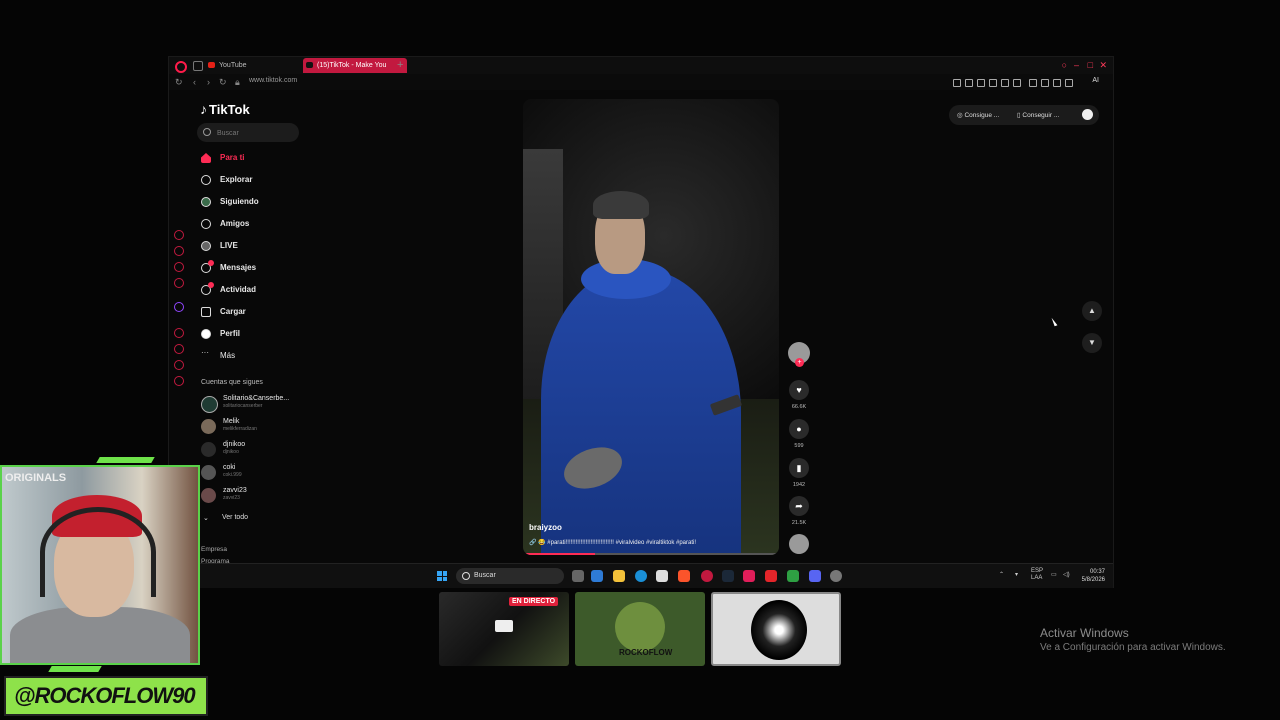 The width and height of the screenshot is (1280, 720). Describe the element at coordinates (1016, 574) in the screenshot. I see `mic-icon: ▾` at that location.